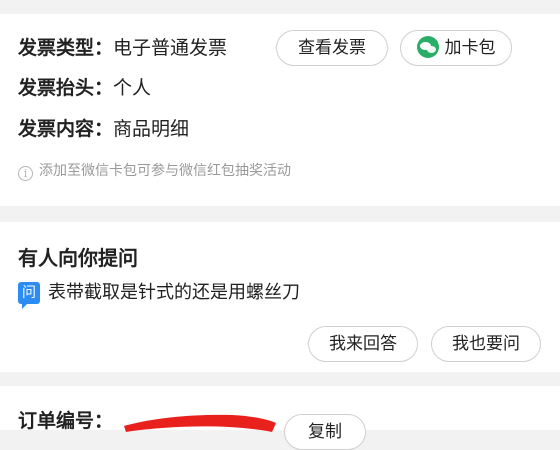  I want to click on qa-question-item: 问表带截取是针式的还是用螺丝刀, so click(159, 294).